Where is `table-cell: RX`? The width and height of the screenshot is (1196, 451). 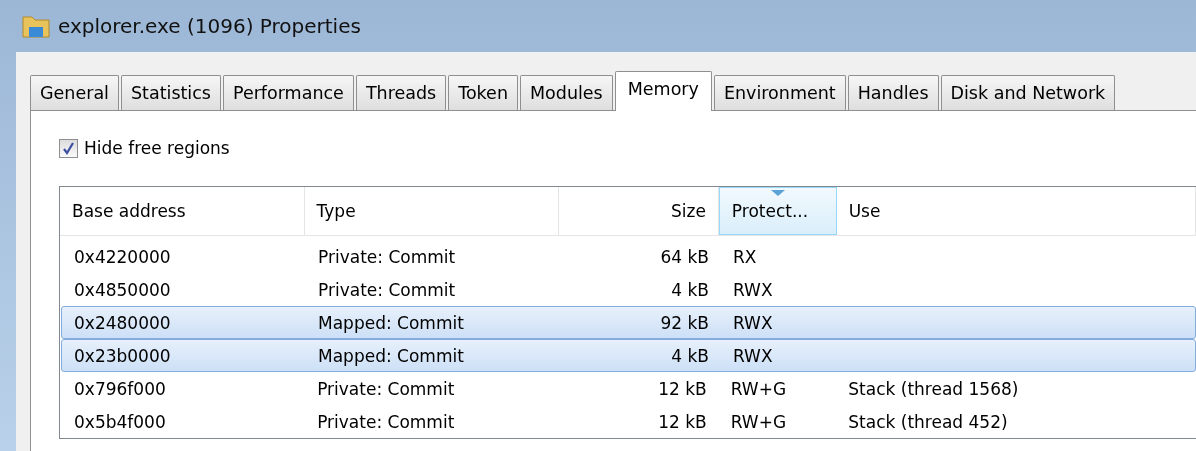
table-cell: RX is located at coordinates (745, 256).